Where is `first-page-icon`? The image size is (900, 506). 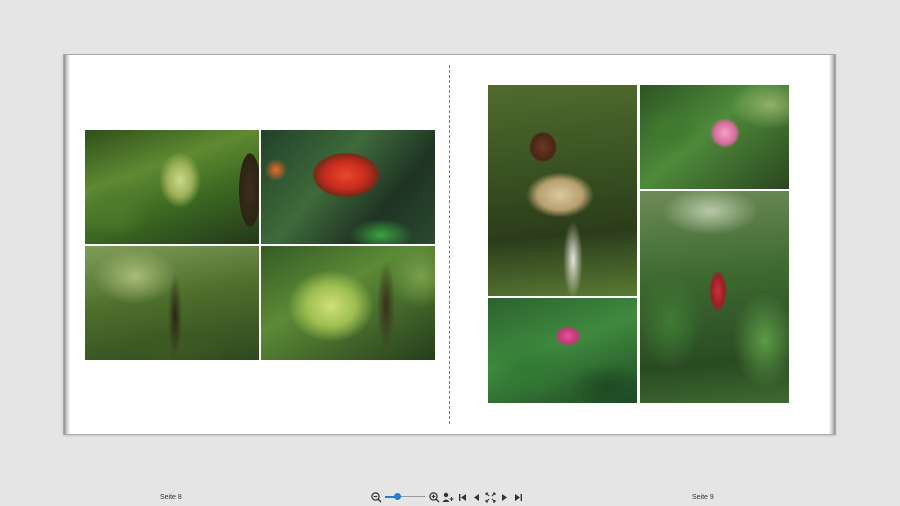 first-page-icon is located at coordinates (462, 497).